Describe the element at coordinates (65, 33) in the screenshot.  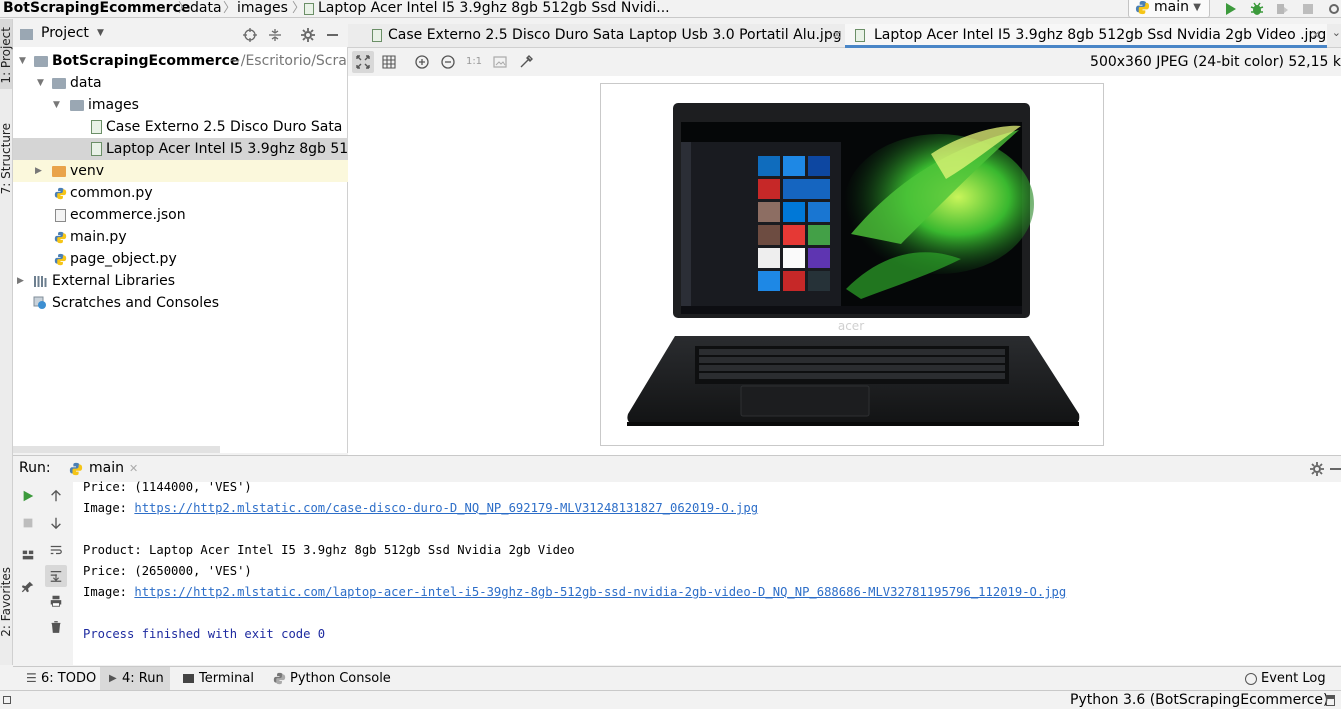
I see `project-panel-title: Project` at that location.